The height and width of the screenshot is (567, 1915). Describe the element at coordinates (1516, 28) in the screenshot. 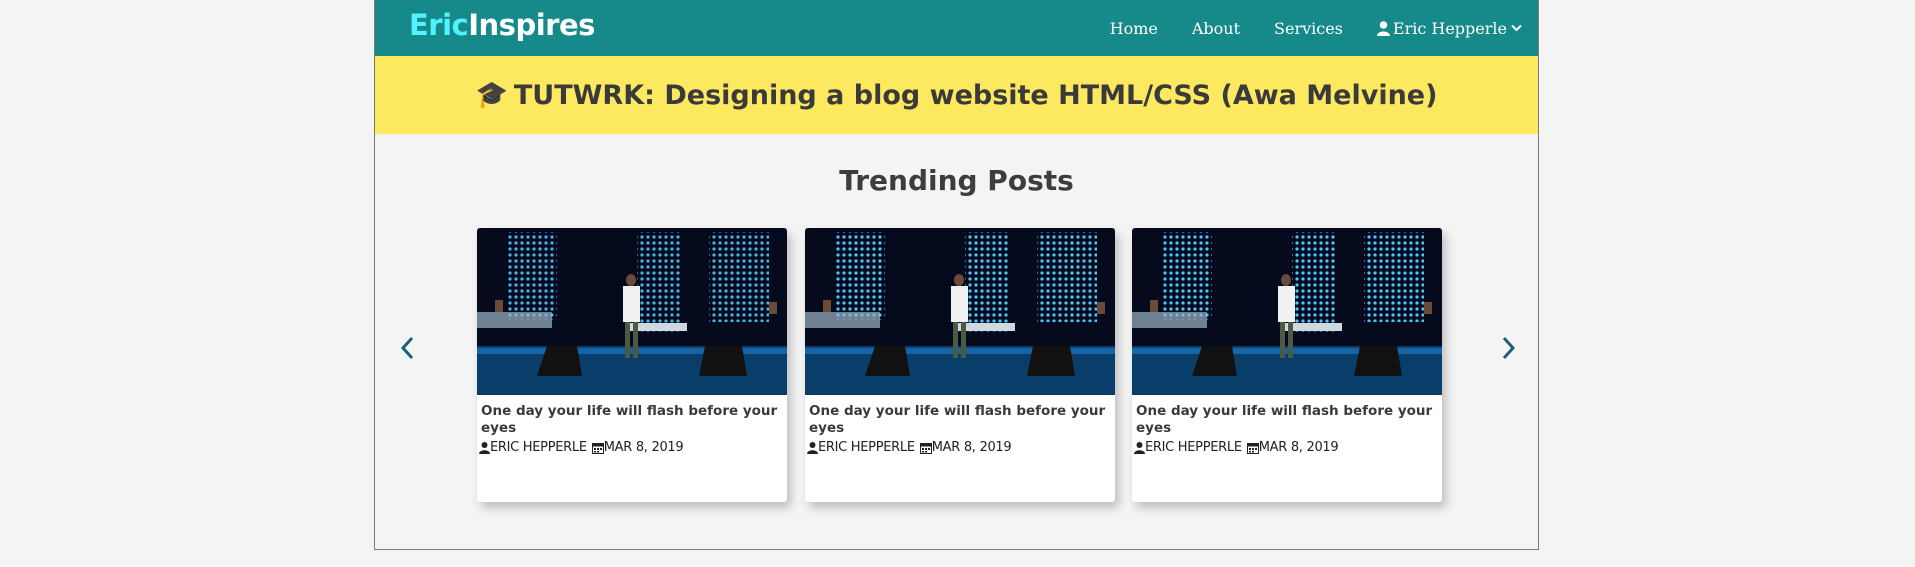

I see `chevron-down-icon` at that location.